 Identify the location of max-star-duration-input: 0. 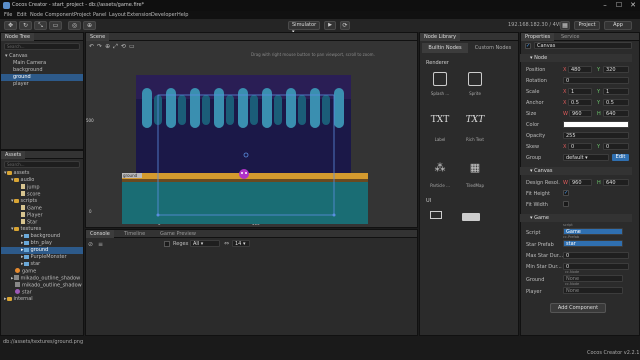
(596, 255).